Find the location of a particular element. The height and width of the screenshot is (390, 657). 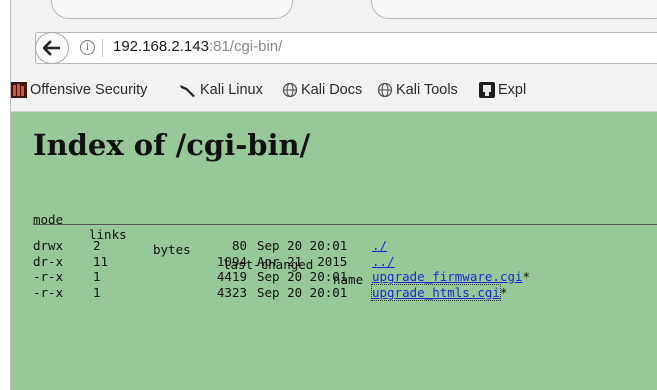

back-button is located at coordinates (52, 48).